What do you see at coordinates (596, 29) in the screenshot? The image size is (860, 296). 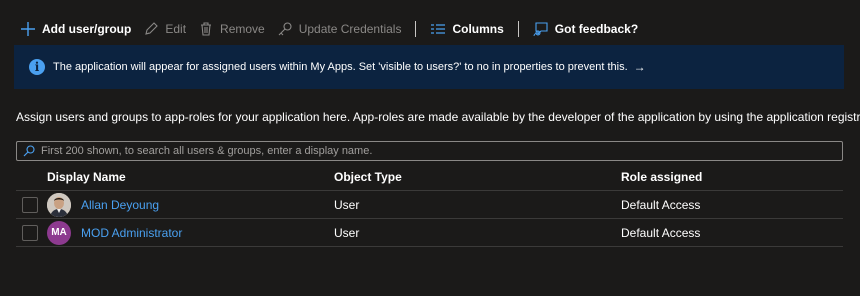 I see `feedback-label: Got feedback?` at bounding box center [596, 29].